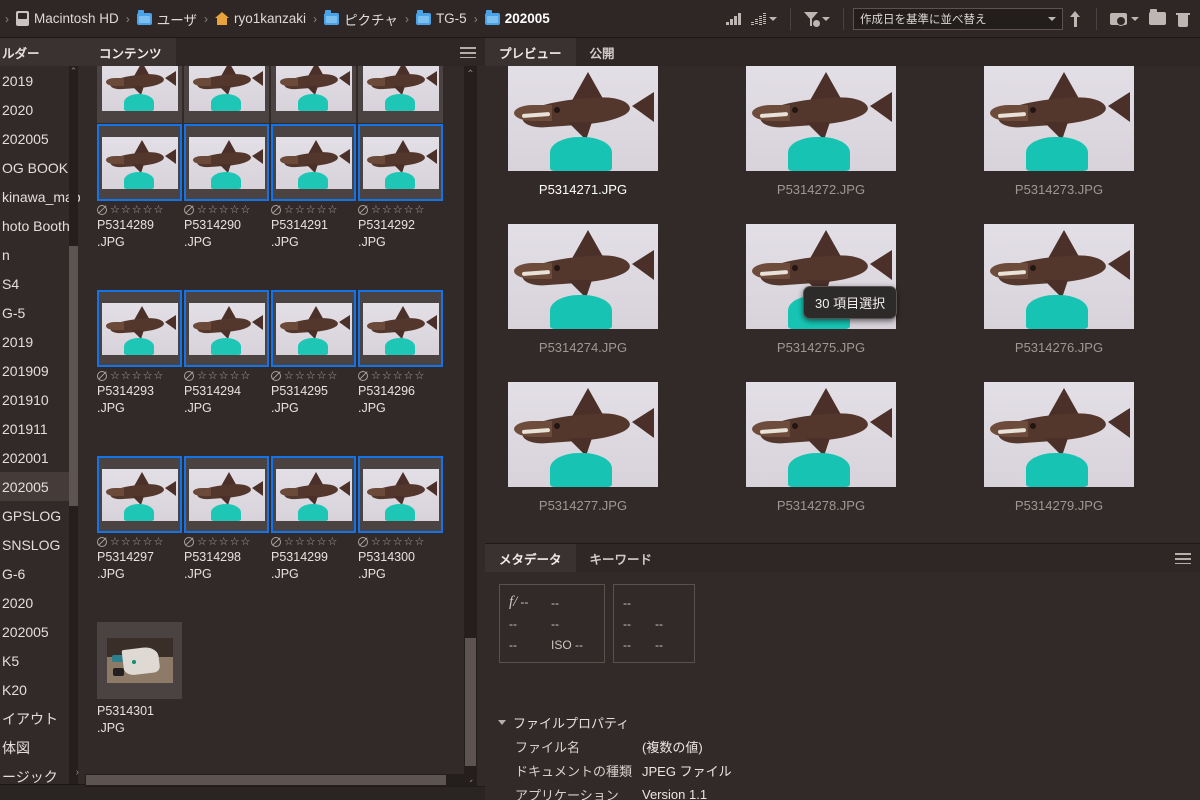  What do you see at coordinates (39, 660) in the screenshot?
I see `sidebar-item-20: K5` at bounding box center [39, 660].